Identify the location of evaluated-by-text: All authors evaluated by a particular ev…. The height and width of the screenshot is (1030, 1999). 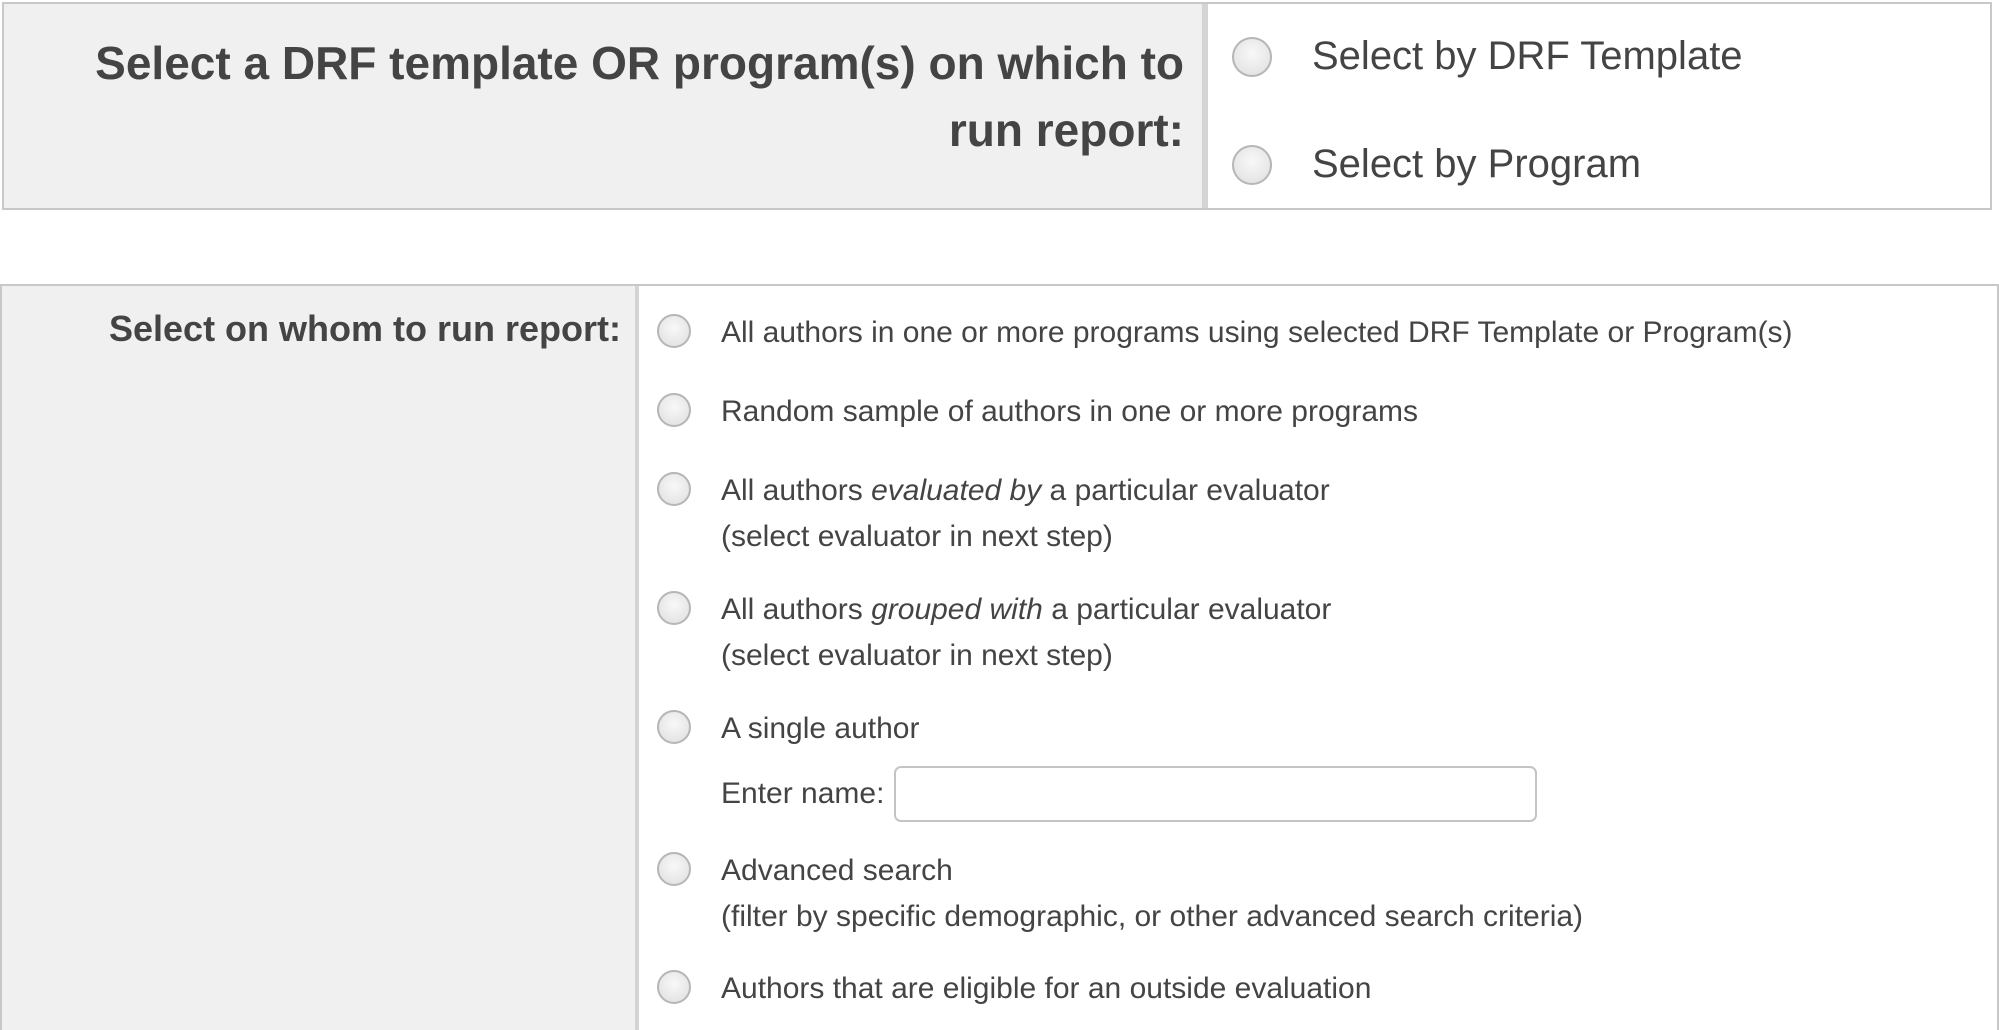
(1025, 514).